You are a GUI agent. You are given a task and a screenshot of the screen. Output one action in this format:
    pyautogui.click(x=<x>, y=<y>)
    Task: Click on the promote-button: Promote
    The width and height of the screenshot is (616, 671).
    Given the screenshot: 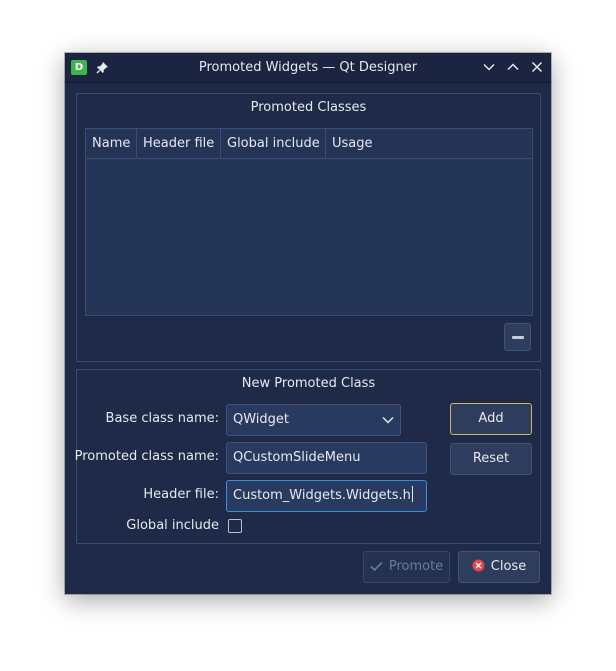 What is the action you would take?
    pyautogui.click(x=406, y=567)
    